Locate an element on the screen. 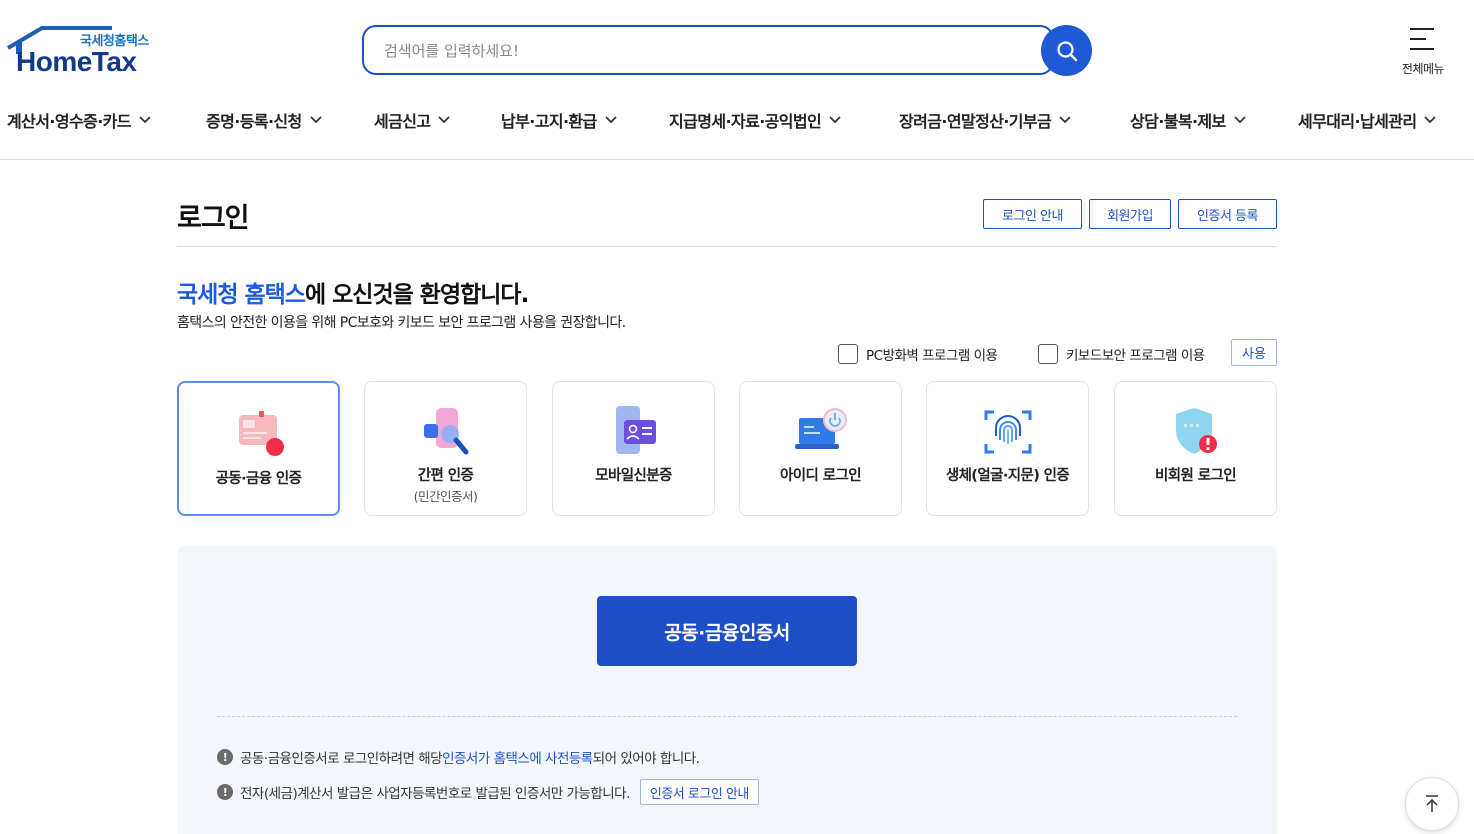 Image resolution: width=1474 pixels, height=834 pixels. search-input is located at coordinates (704, 51).